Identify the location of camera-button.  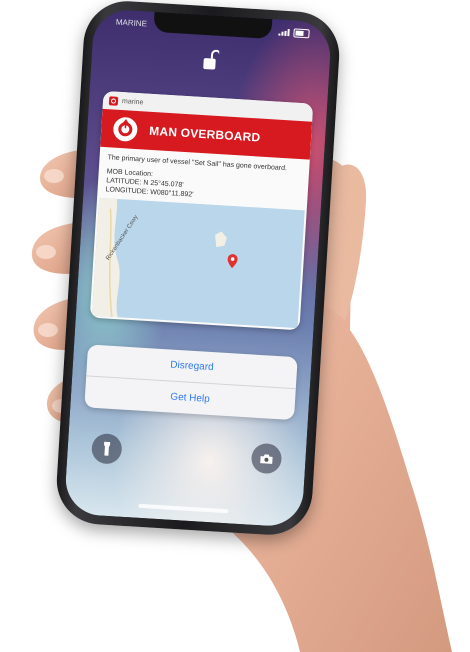
(266, 458).